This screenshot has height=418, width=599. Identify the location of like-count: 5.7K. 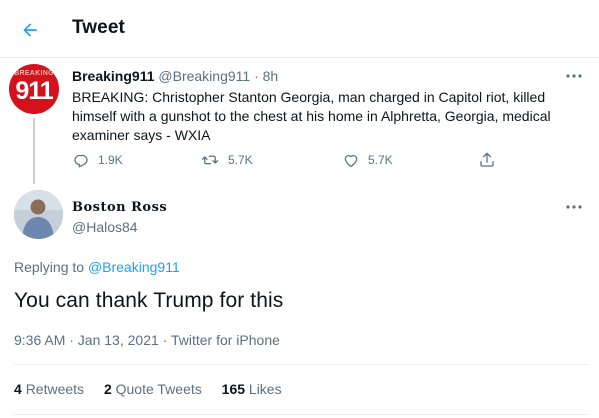
(380, 160).